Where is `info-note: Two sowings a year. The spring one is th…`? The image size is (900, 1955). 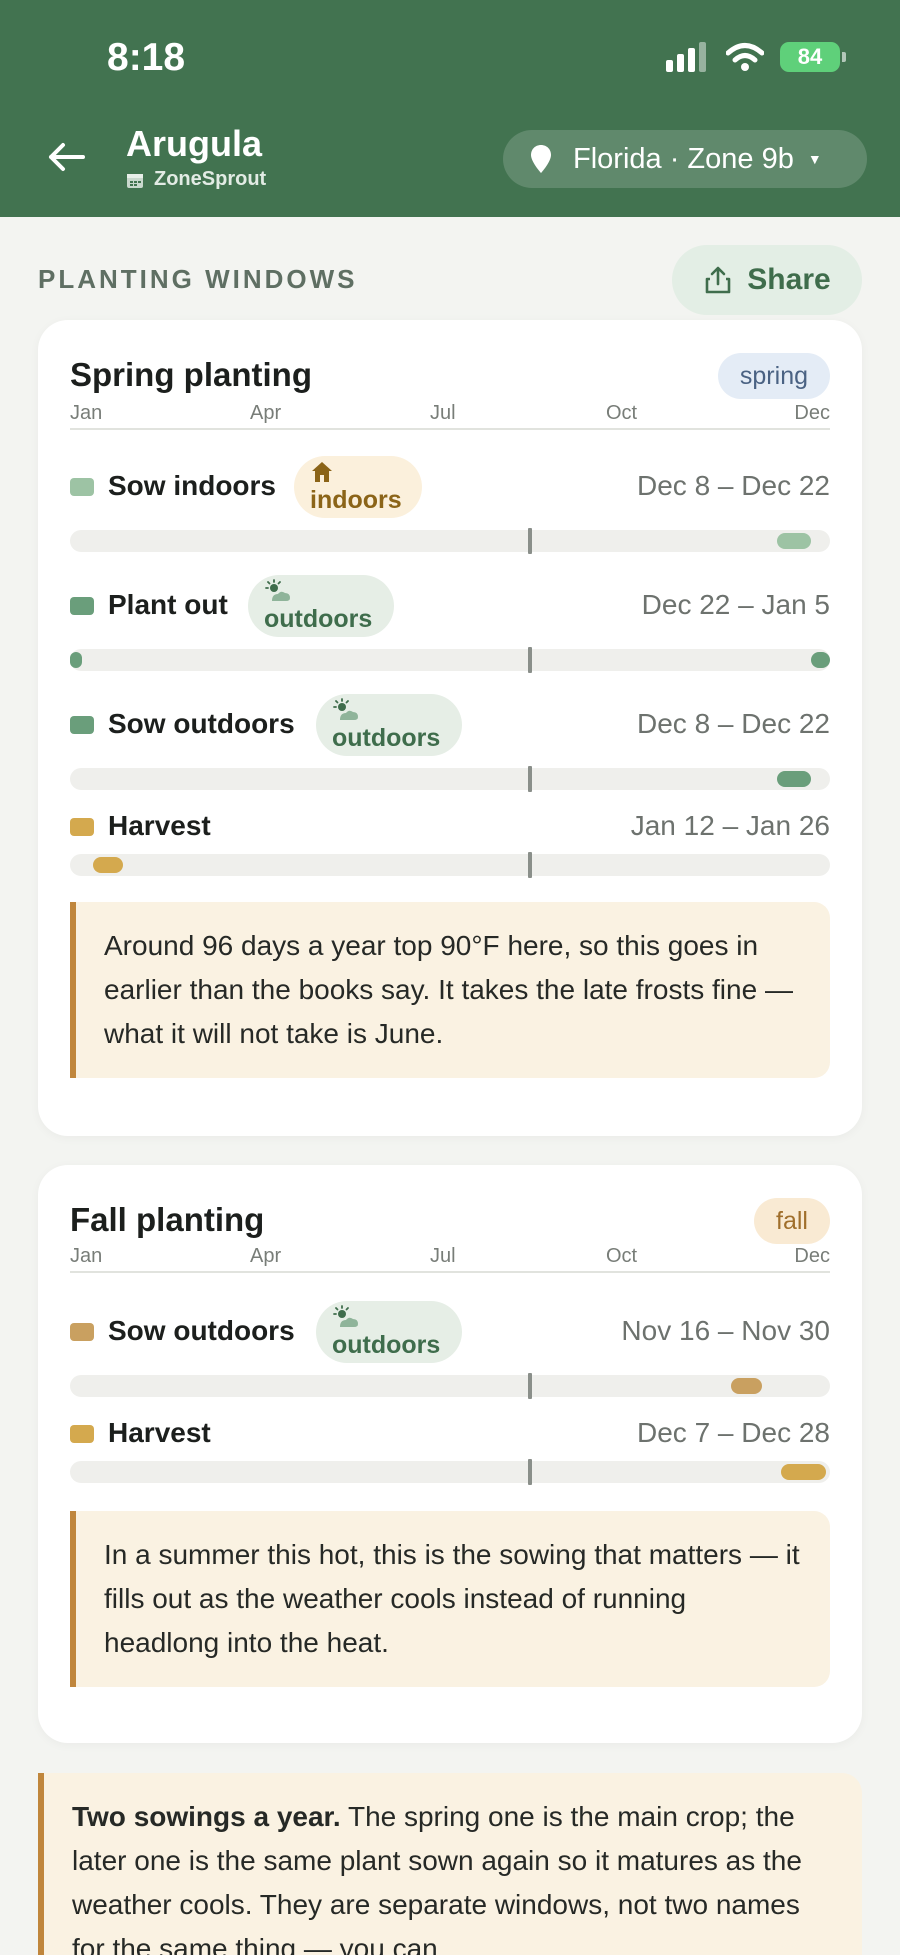
info-note: Two sowings a year. The spring one is th… is located at coordinates (450, 1864).